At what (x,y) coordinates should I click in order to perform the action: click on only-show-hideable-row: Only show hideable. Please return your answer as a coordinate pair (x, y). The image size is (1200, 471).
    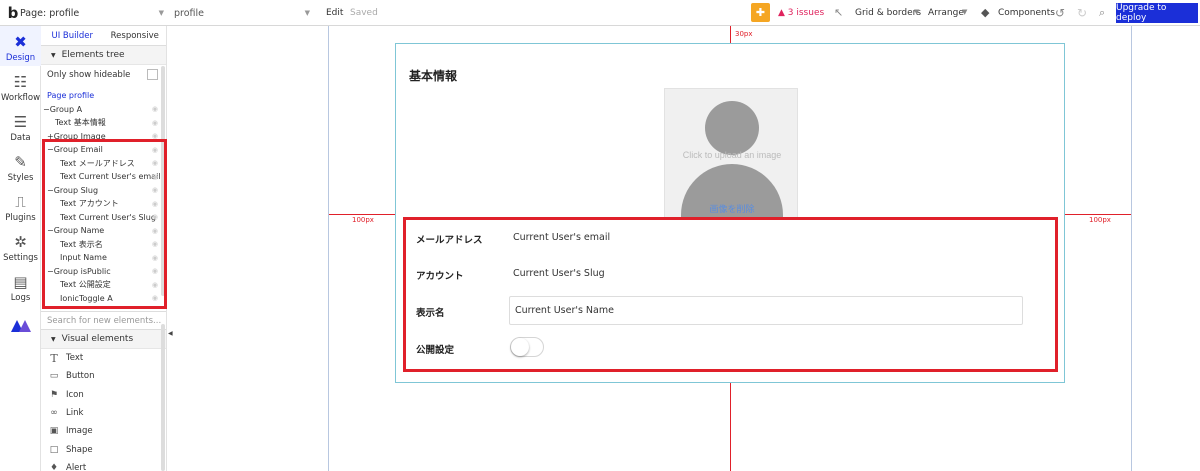
    Looking at the image, I should click on (103, 75).